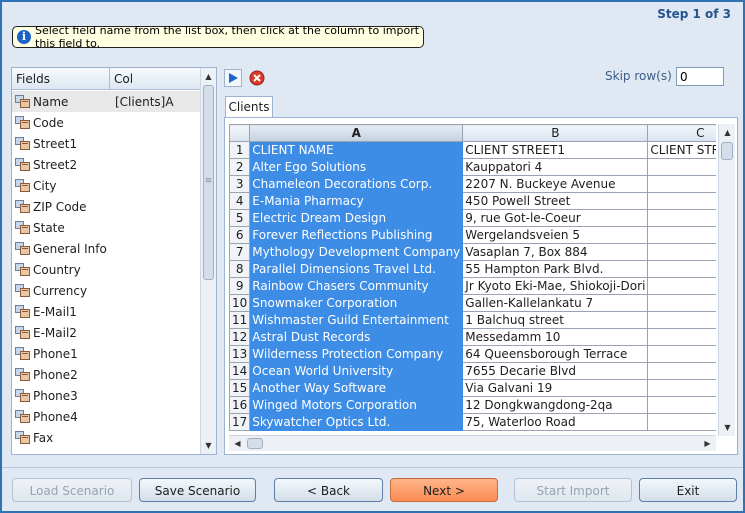 This screenshot has width=745, height=513. Describe the element at coordinates (249, 107) in the screenshot. I see `tab-clients: Clients` at that location.